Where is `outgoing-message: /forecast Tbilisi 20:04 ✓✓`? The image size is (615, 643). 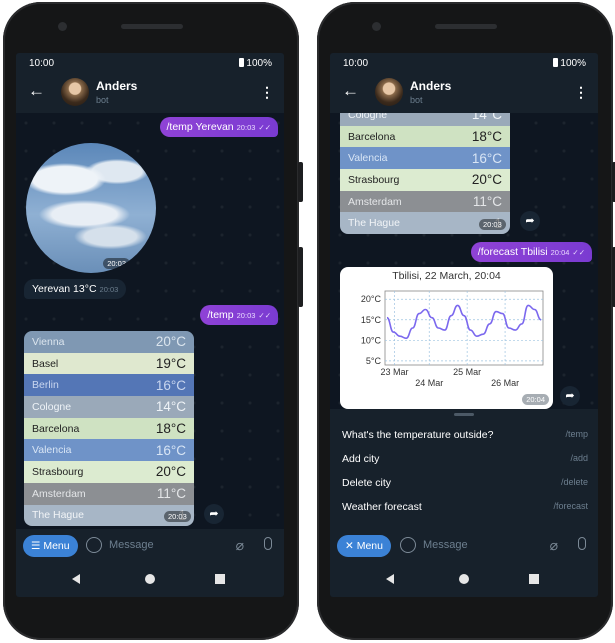 outgoing-message: /forecast Tbilisi 20:04 ✓✓ is located at coordinates (531, 252).